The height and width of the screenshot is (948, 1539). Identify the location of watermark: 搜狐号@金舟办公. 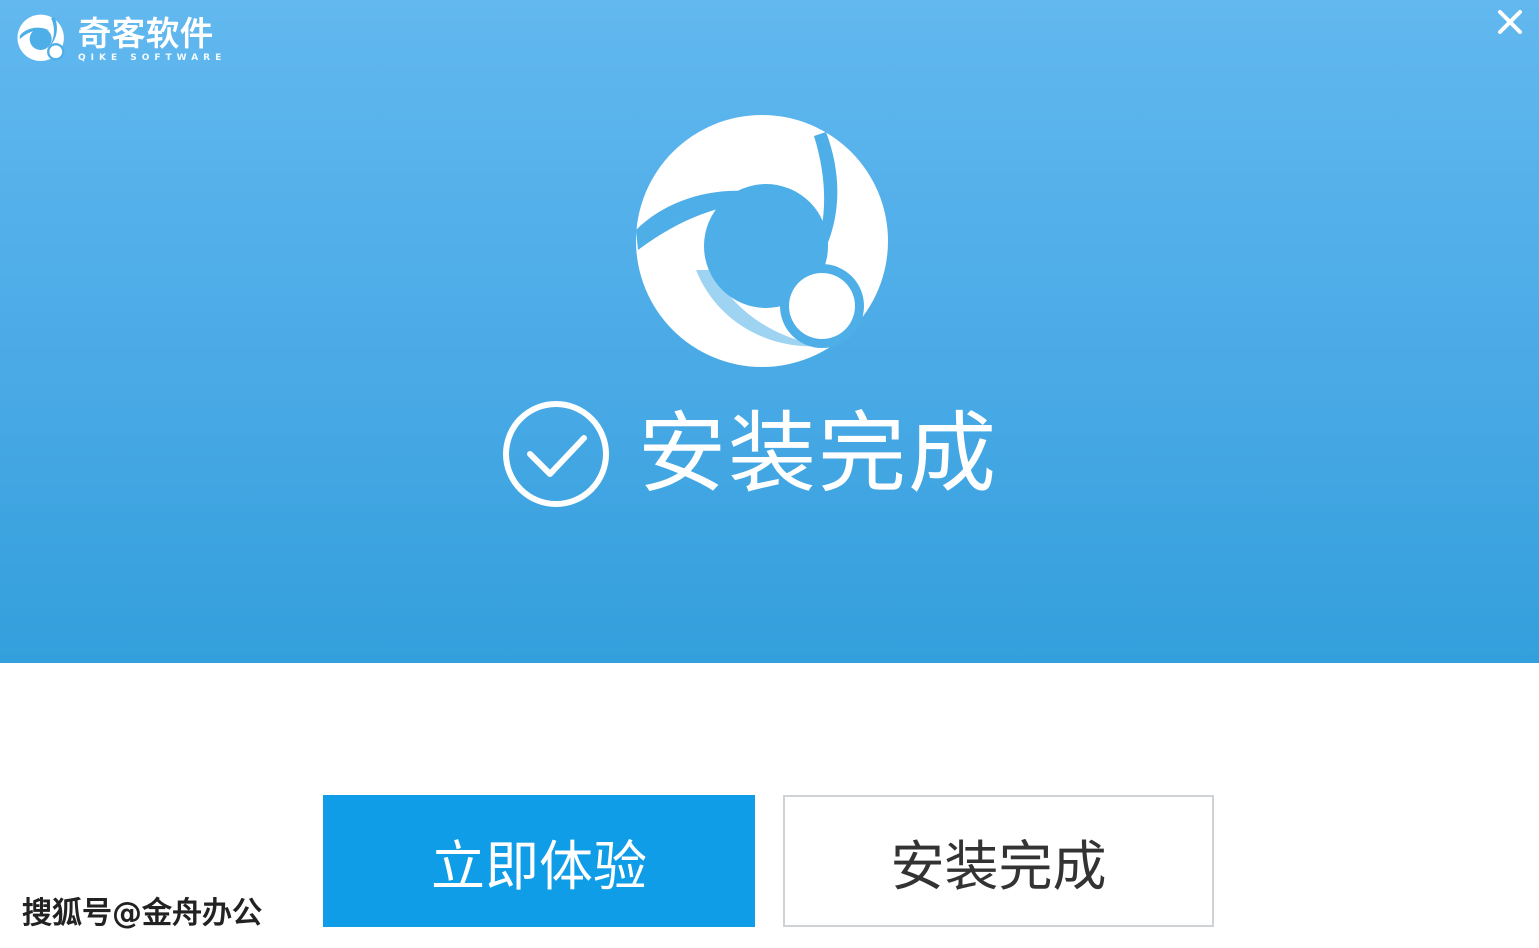
(142, 913).